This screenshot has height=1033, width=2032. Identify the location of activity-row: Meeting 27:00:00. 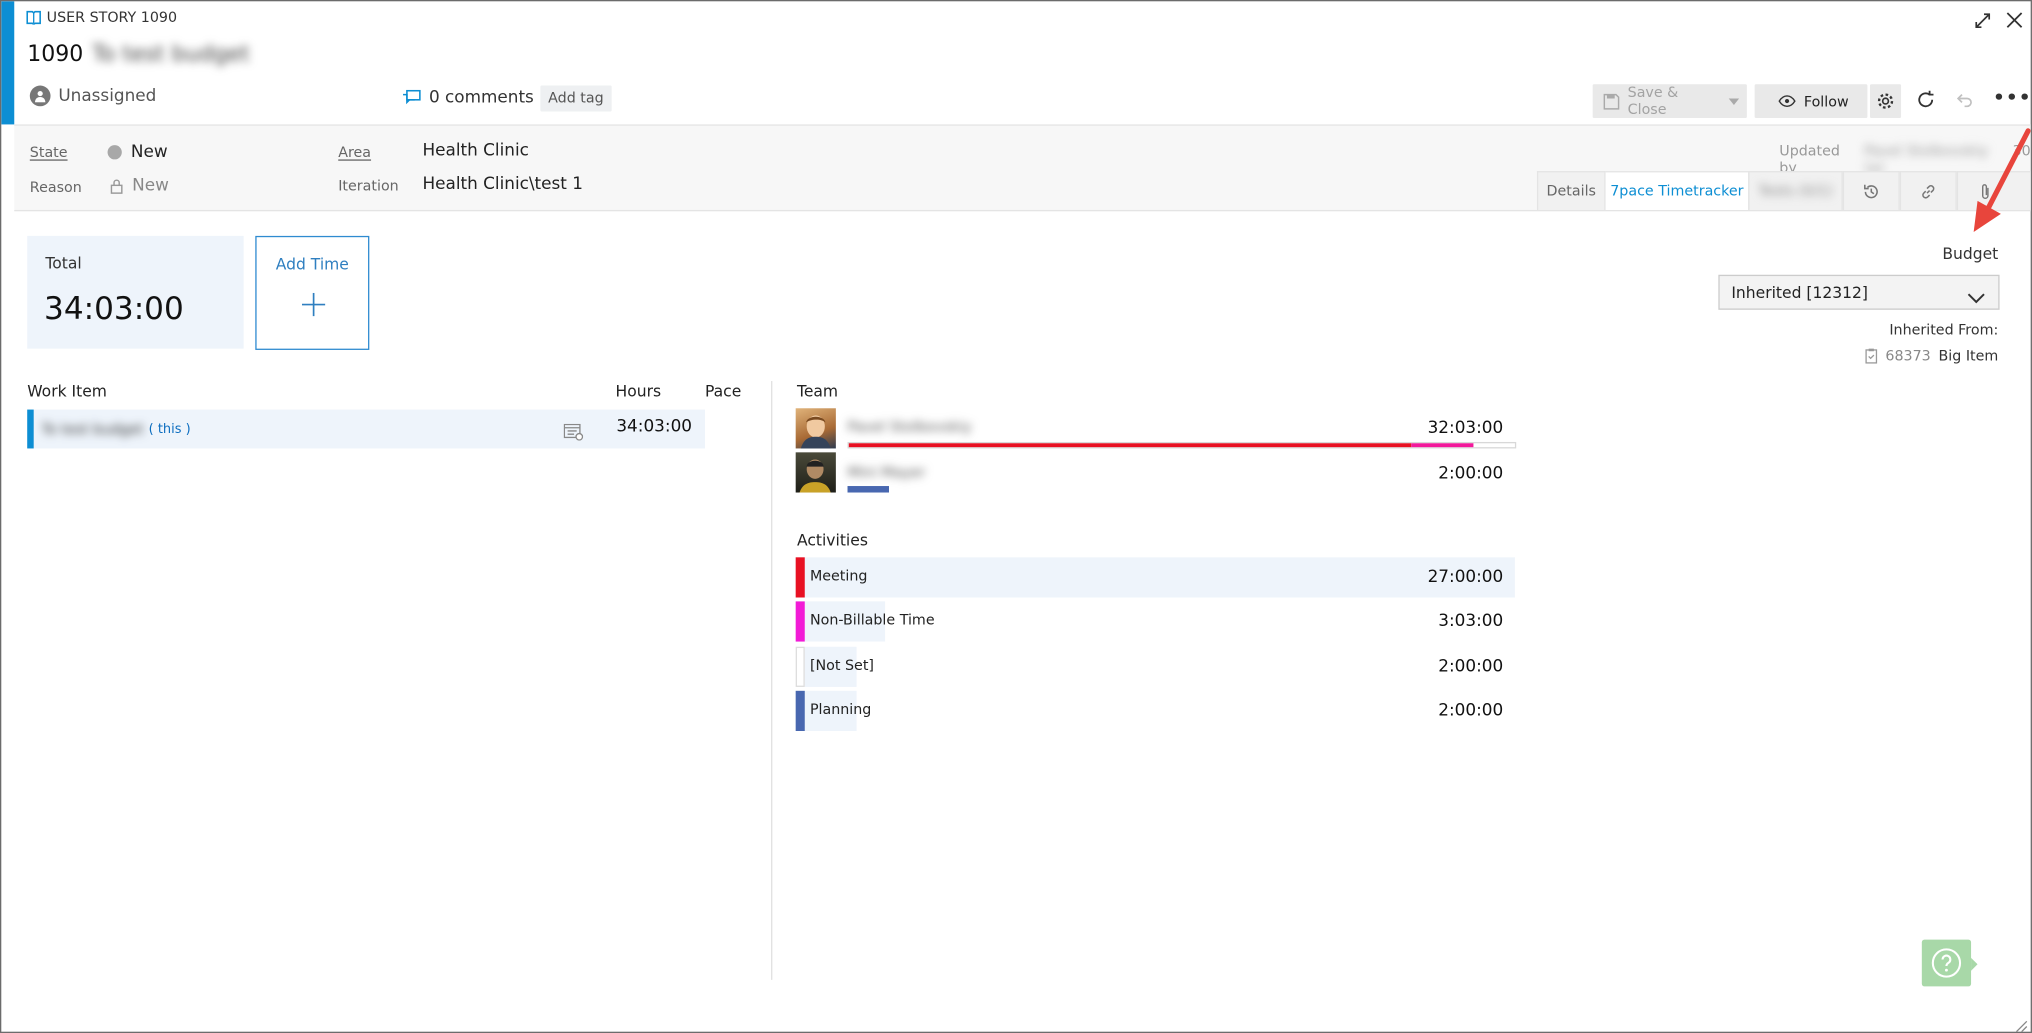
(1155, 577).